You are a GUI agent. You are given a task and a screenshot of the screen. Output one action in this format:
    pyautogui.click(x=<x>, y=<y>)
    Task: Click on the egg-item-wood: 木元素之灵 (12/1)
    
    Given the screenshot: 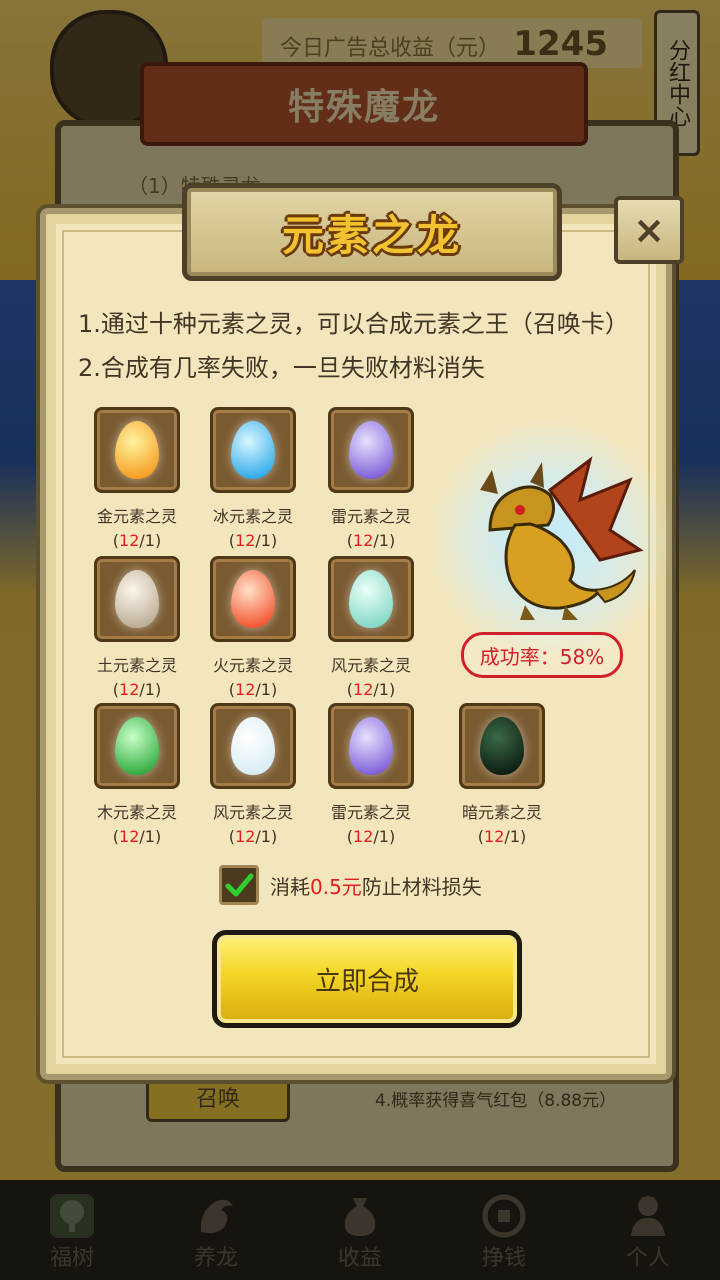 What is the action you would take?
    pyautogui.click(x=137, y=774)
    